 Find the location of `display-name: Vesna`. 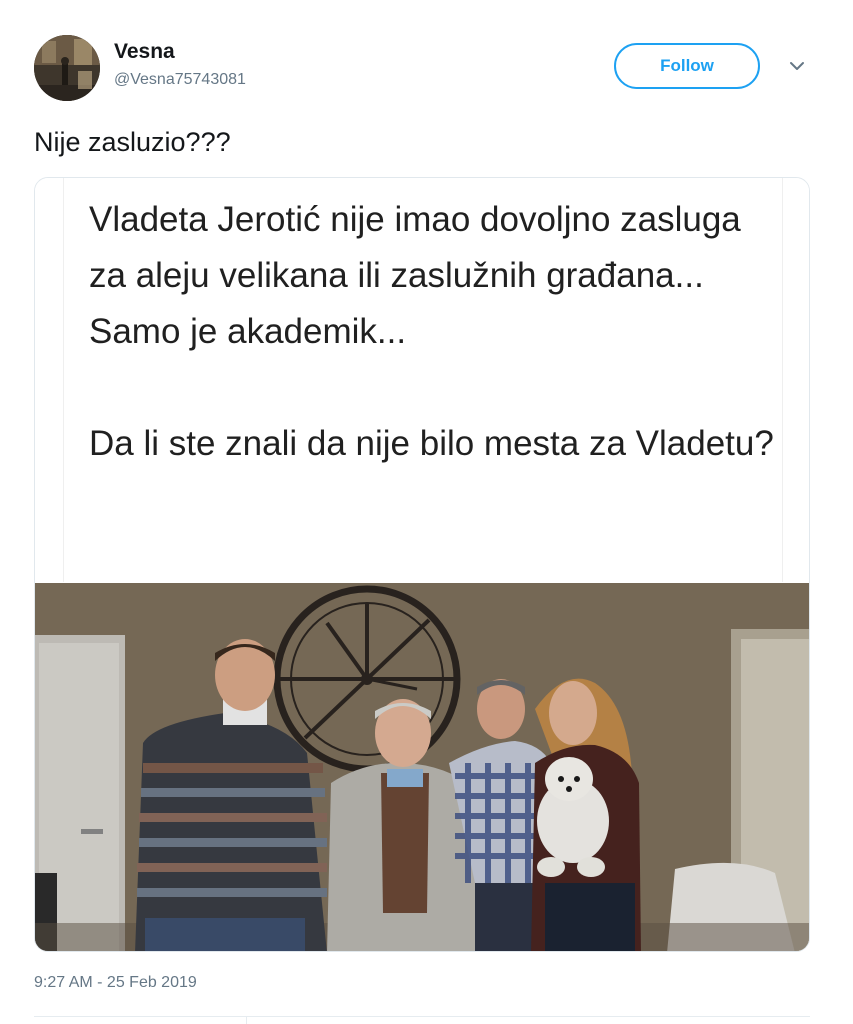

display-name: Vesna is located at coordinates (180, 52).